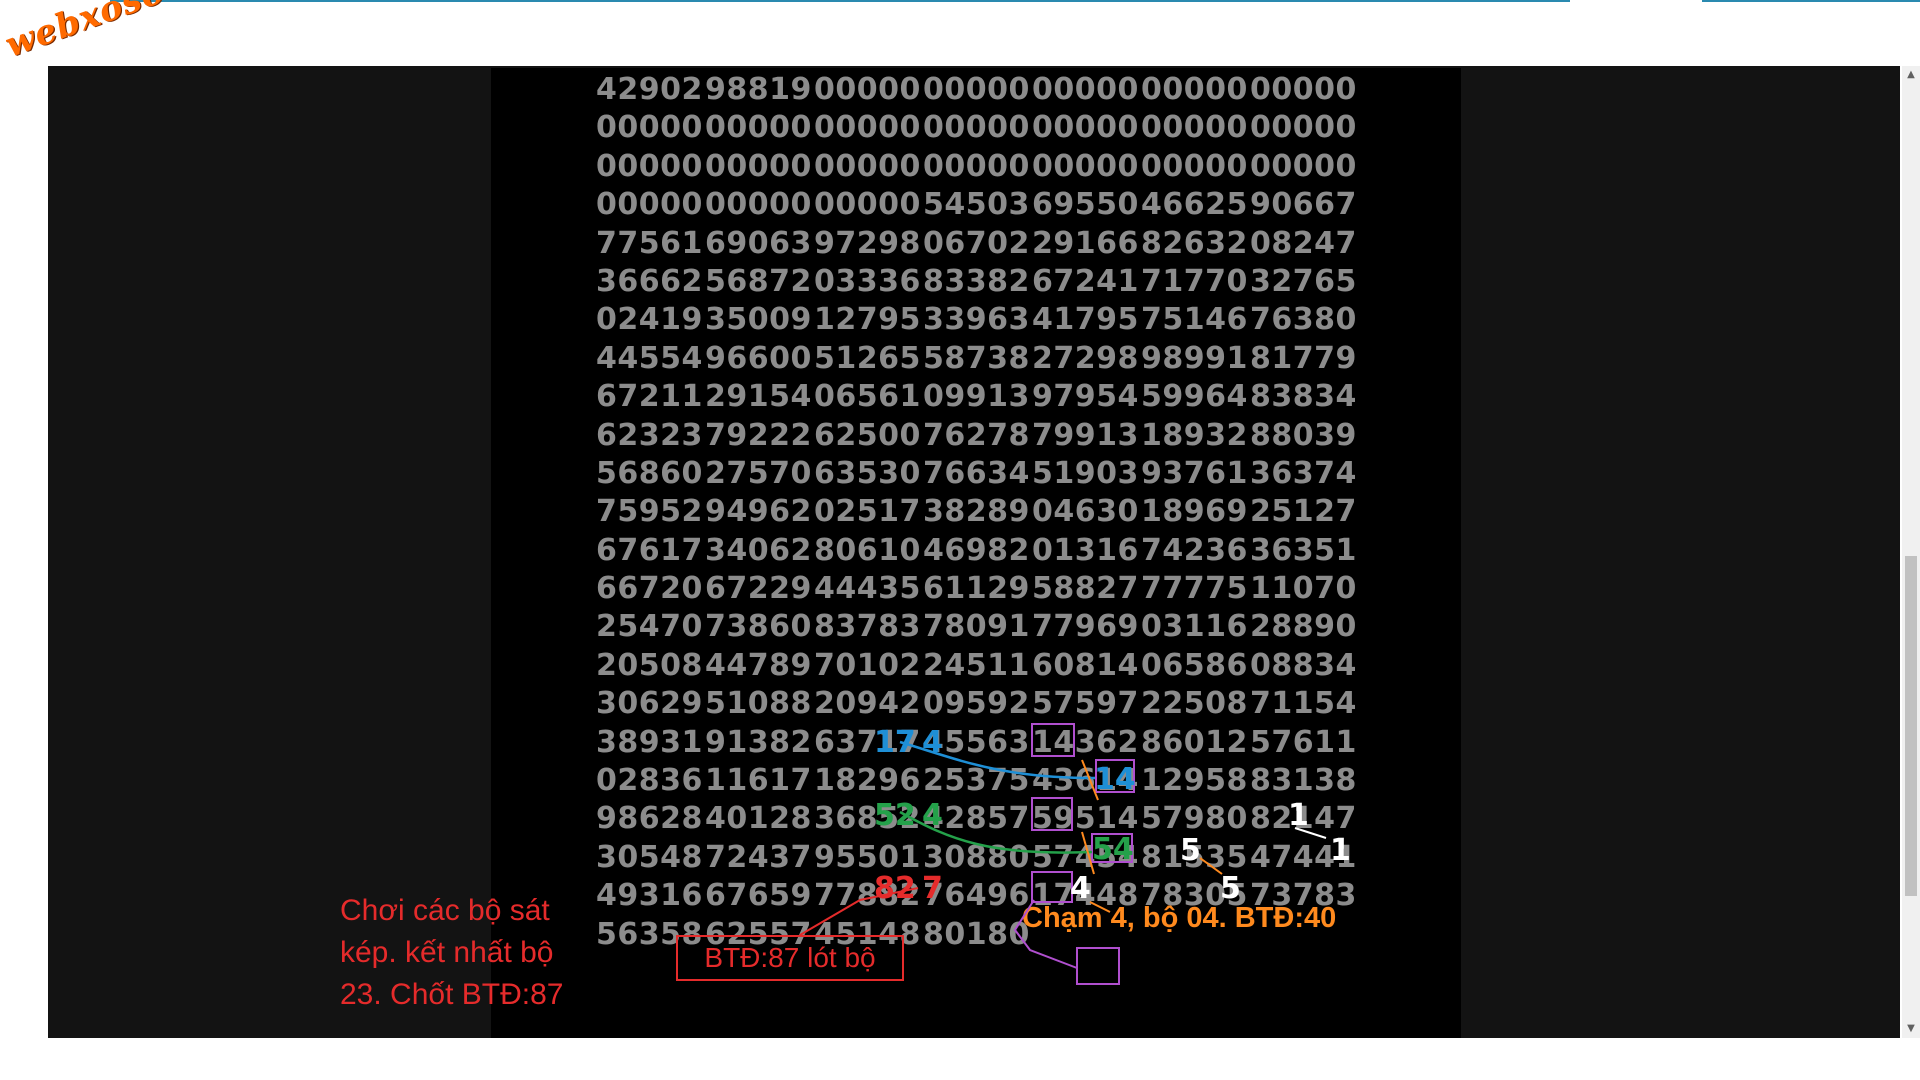 This screenshot has height=1080, width=1920. What do you see at coordinates (121, 33) in the screenshot?
I see `site-logo: webxoso.net` at bounding box center [121, 33].